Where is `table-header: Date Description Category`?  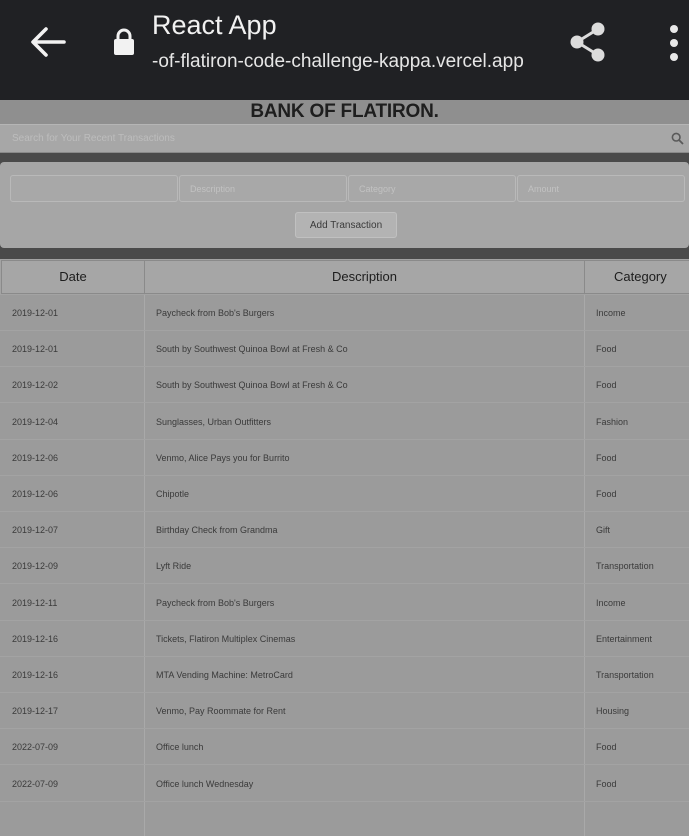
table-header: Date Description Category is located at coordinates (344, 277).